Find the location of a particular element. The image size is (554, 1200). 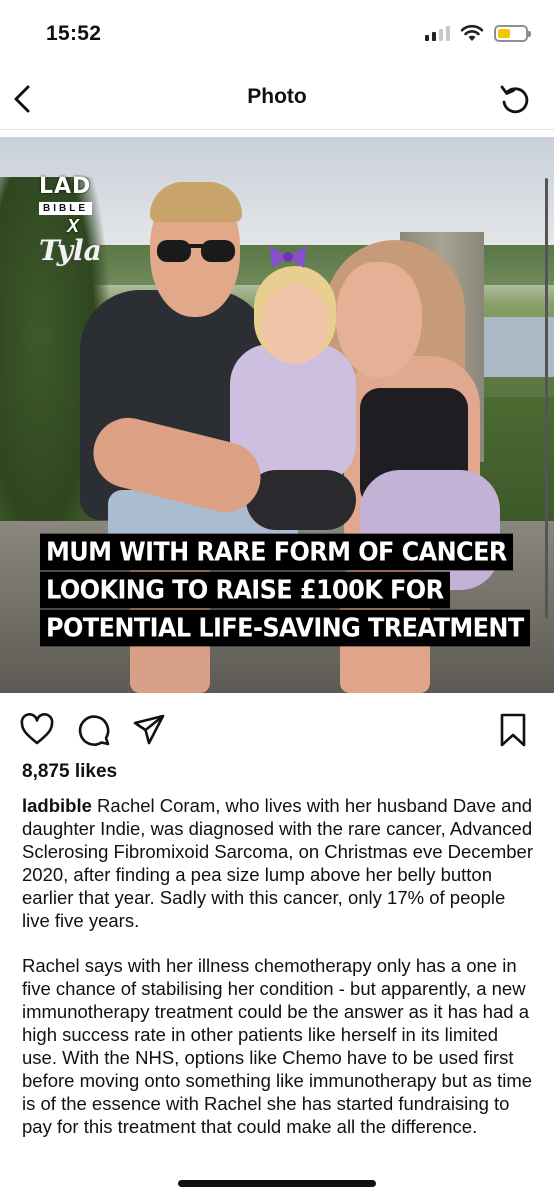

photo-child-legs is located at coordinates (301, 500).